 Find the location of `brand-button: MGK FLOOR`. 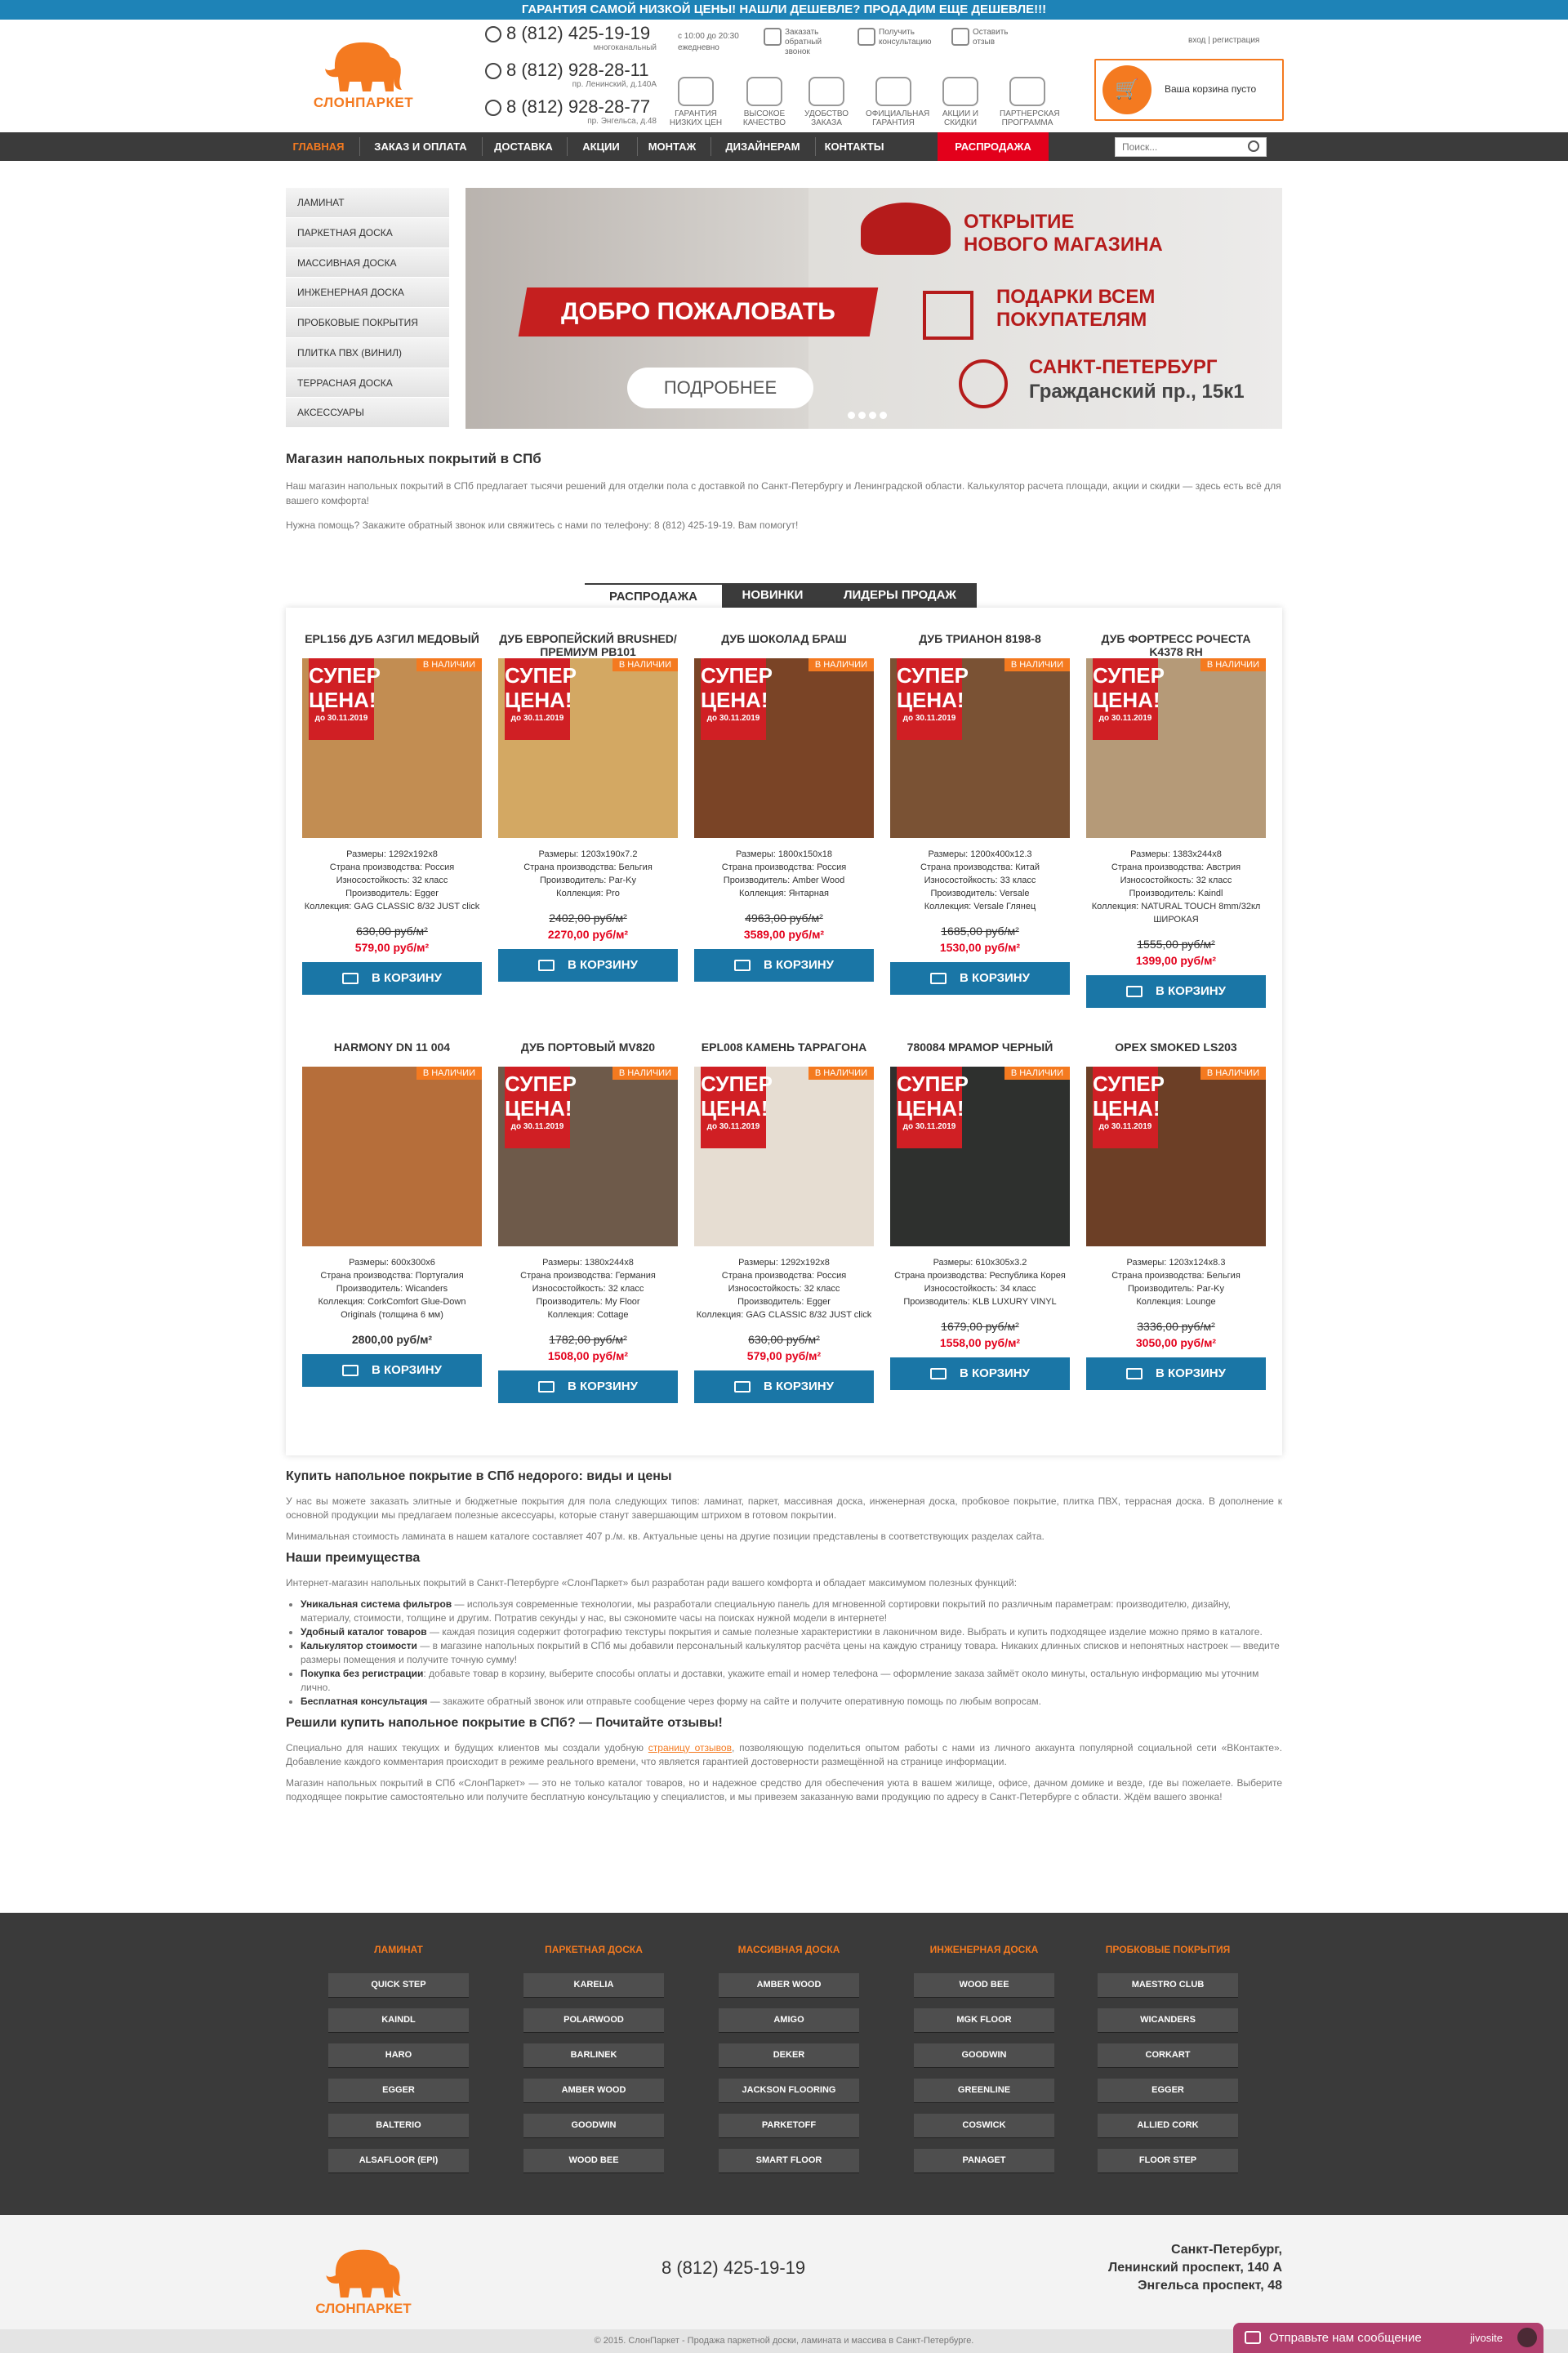

brand-button: MGK FLOOR is located at coordinates (984, 2020).